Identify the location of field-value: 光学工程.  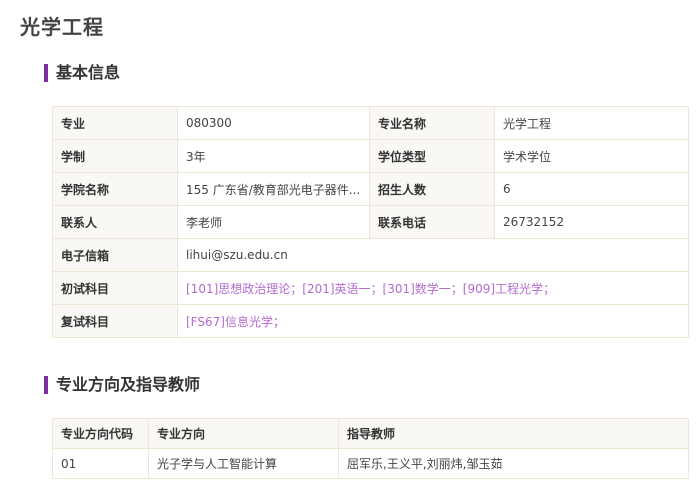
(591, 123).